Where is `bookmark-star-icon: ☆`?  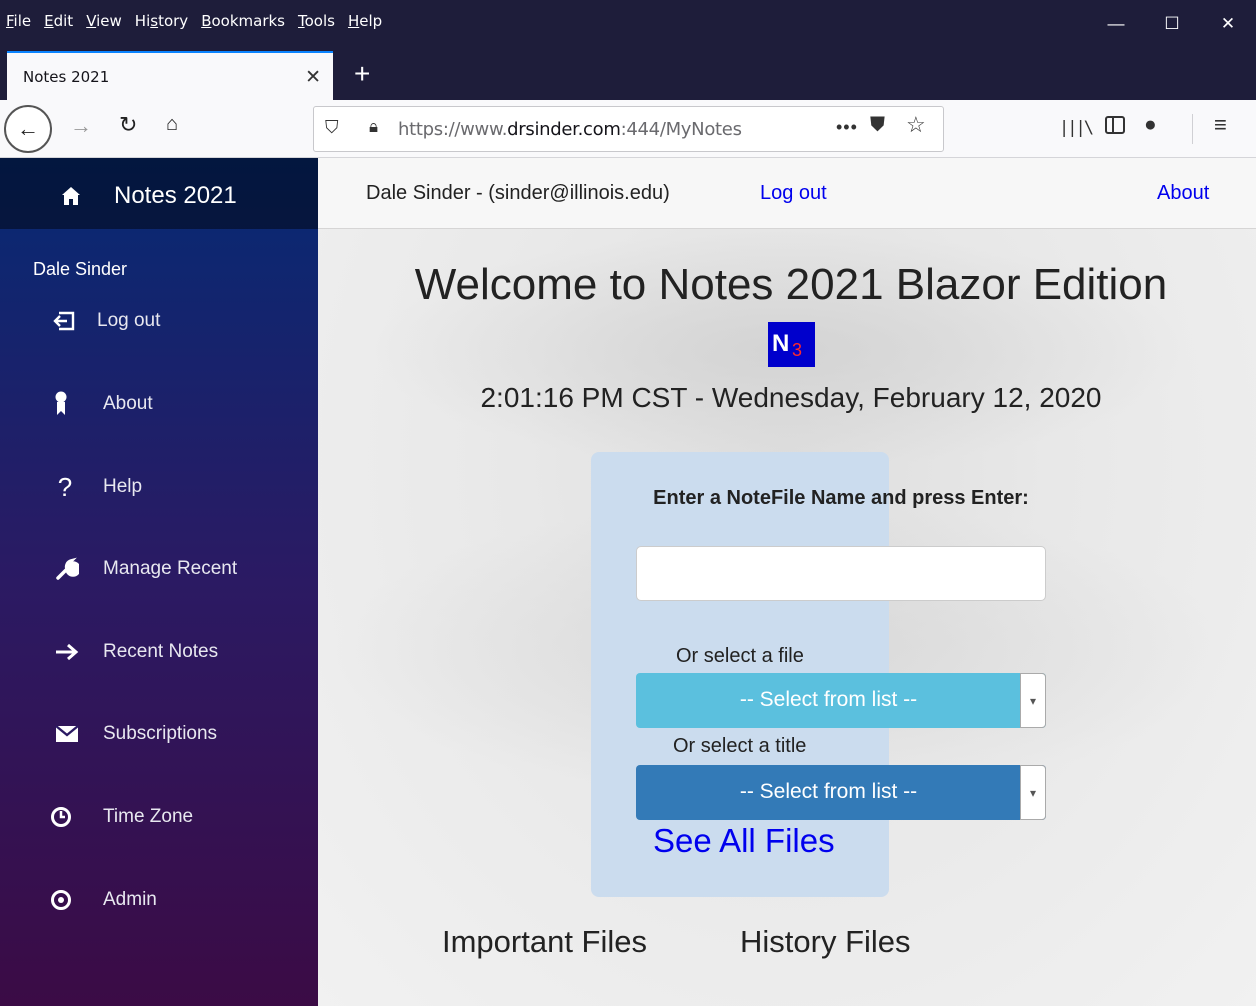
bookmark-star-icon: ☆ is located at coordinates (916, 125).